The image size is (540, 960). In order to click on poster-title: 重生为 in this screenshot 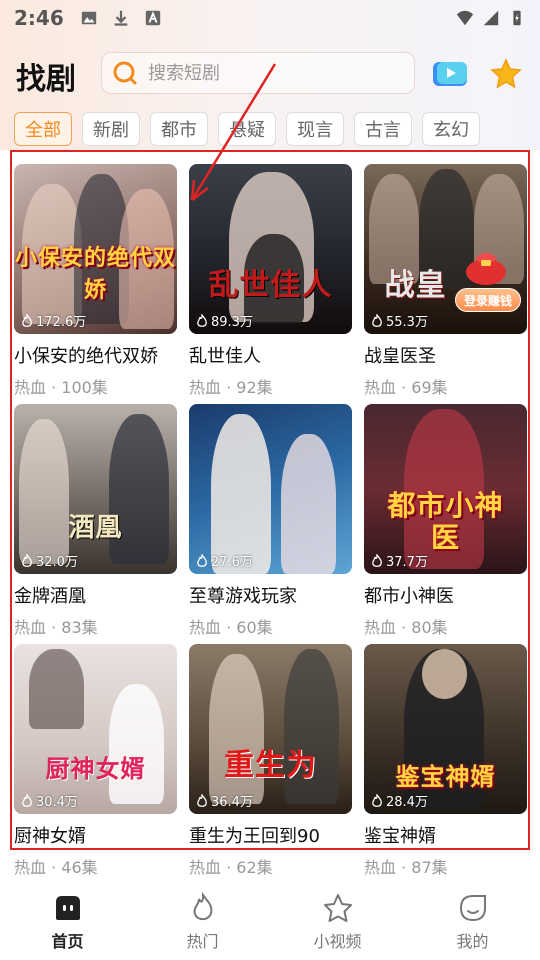, I will do `click(270, 765)`.